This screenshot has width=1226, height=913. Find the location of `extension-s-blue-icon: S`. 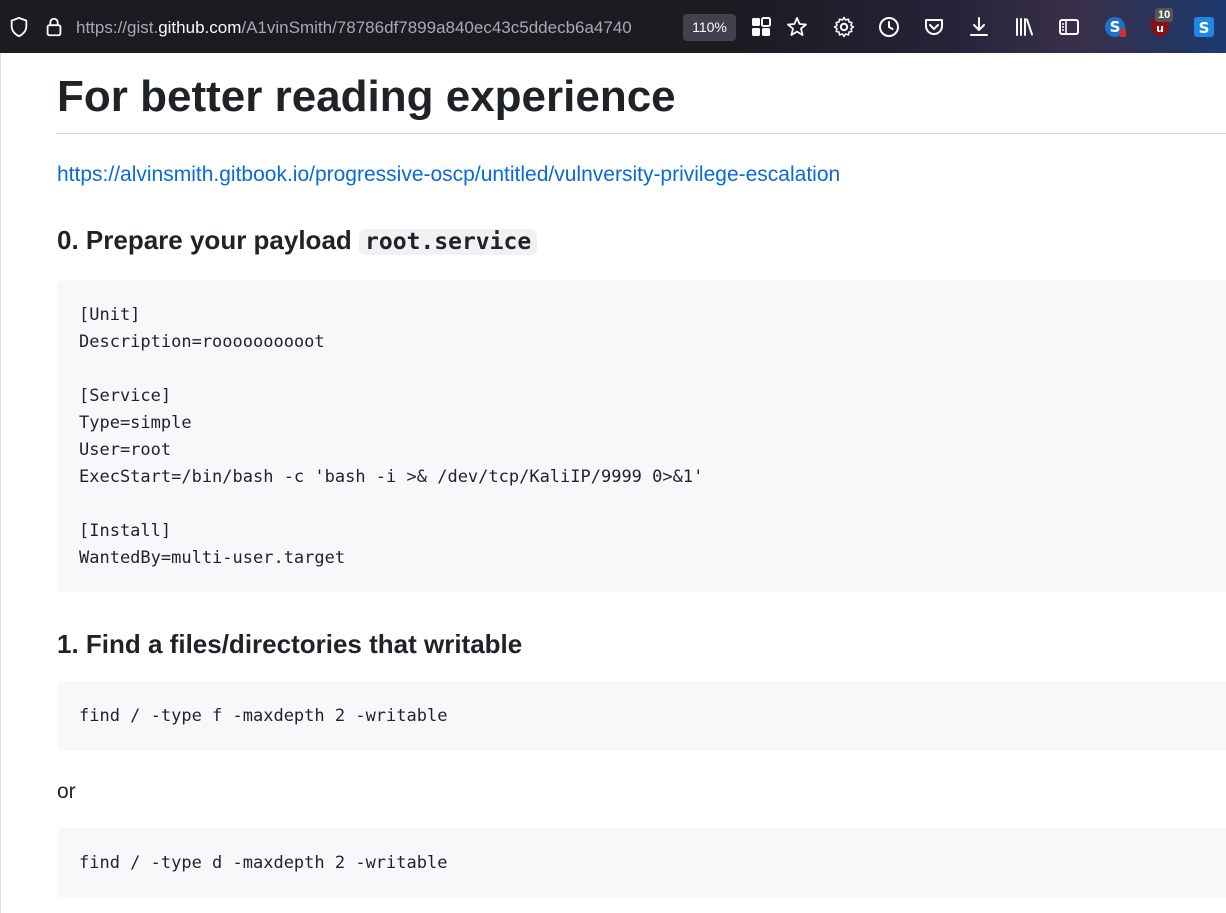

extension-s-blue-icon: S is located at coordinates (1204, 27).